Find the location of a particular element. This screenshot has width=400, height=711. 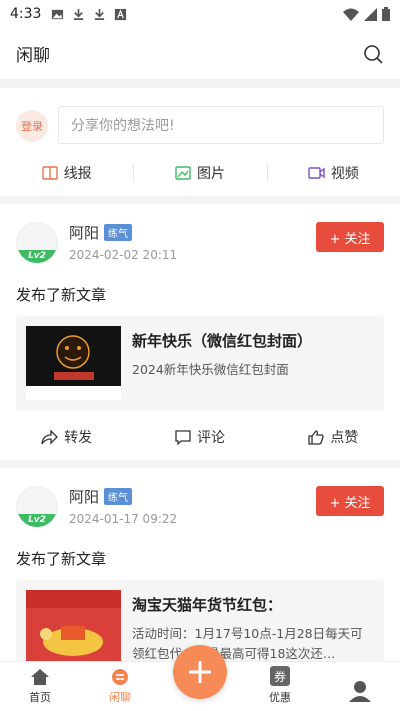

tab-label: 优惠 is located at coordinates (280, 697).